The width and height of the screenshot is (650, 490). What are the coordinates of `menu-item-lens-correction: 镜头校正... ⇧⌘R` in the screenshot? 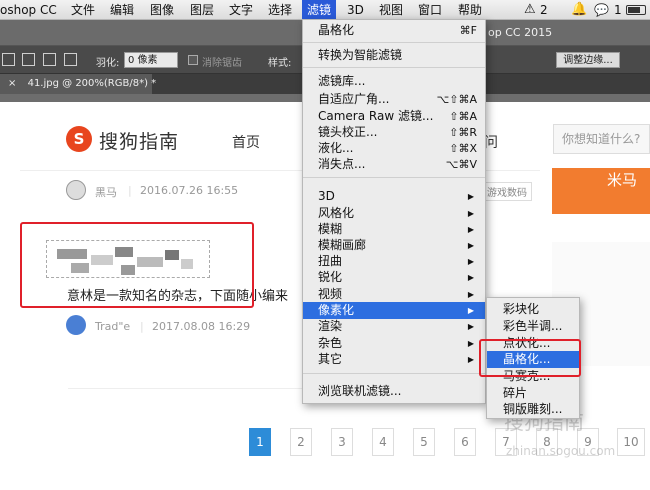 It's located at (394, 132).